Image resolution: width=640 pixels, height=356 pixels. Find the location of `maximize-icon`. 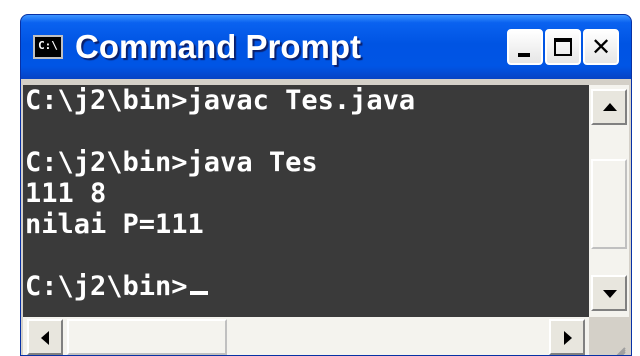

maximize-icon is located at coordinates (563, 47).